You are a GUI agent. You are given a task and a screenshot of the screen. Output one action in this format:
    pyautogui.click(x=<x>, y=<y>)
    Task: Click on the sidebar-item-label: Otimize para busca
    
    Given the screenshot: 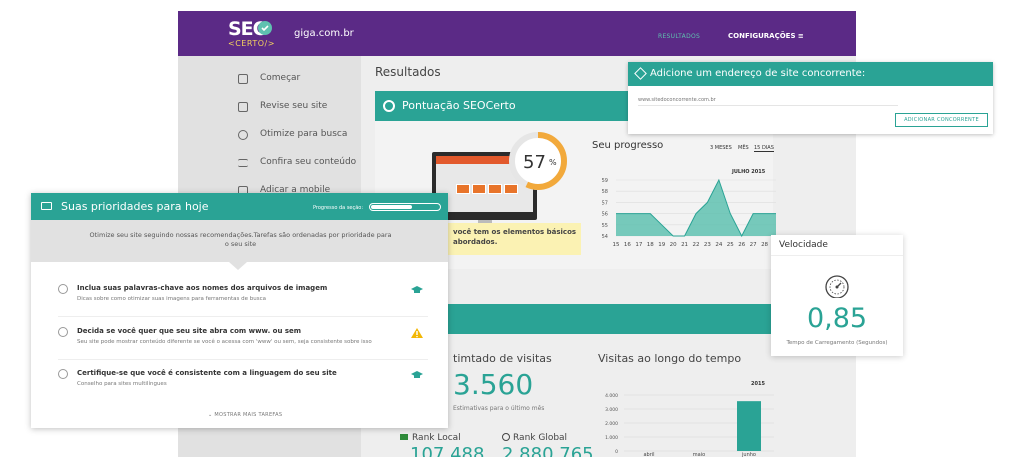 What is the action you would take?
    pyautogui.click(x=304, y=134)
    